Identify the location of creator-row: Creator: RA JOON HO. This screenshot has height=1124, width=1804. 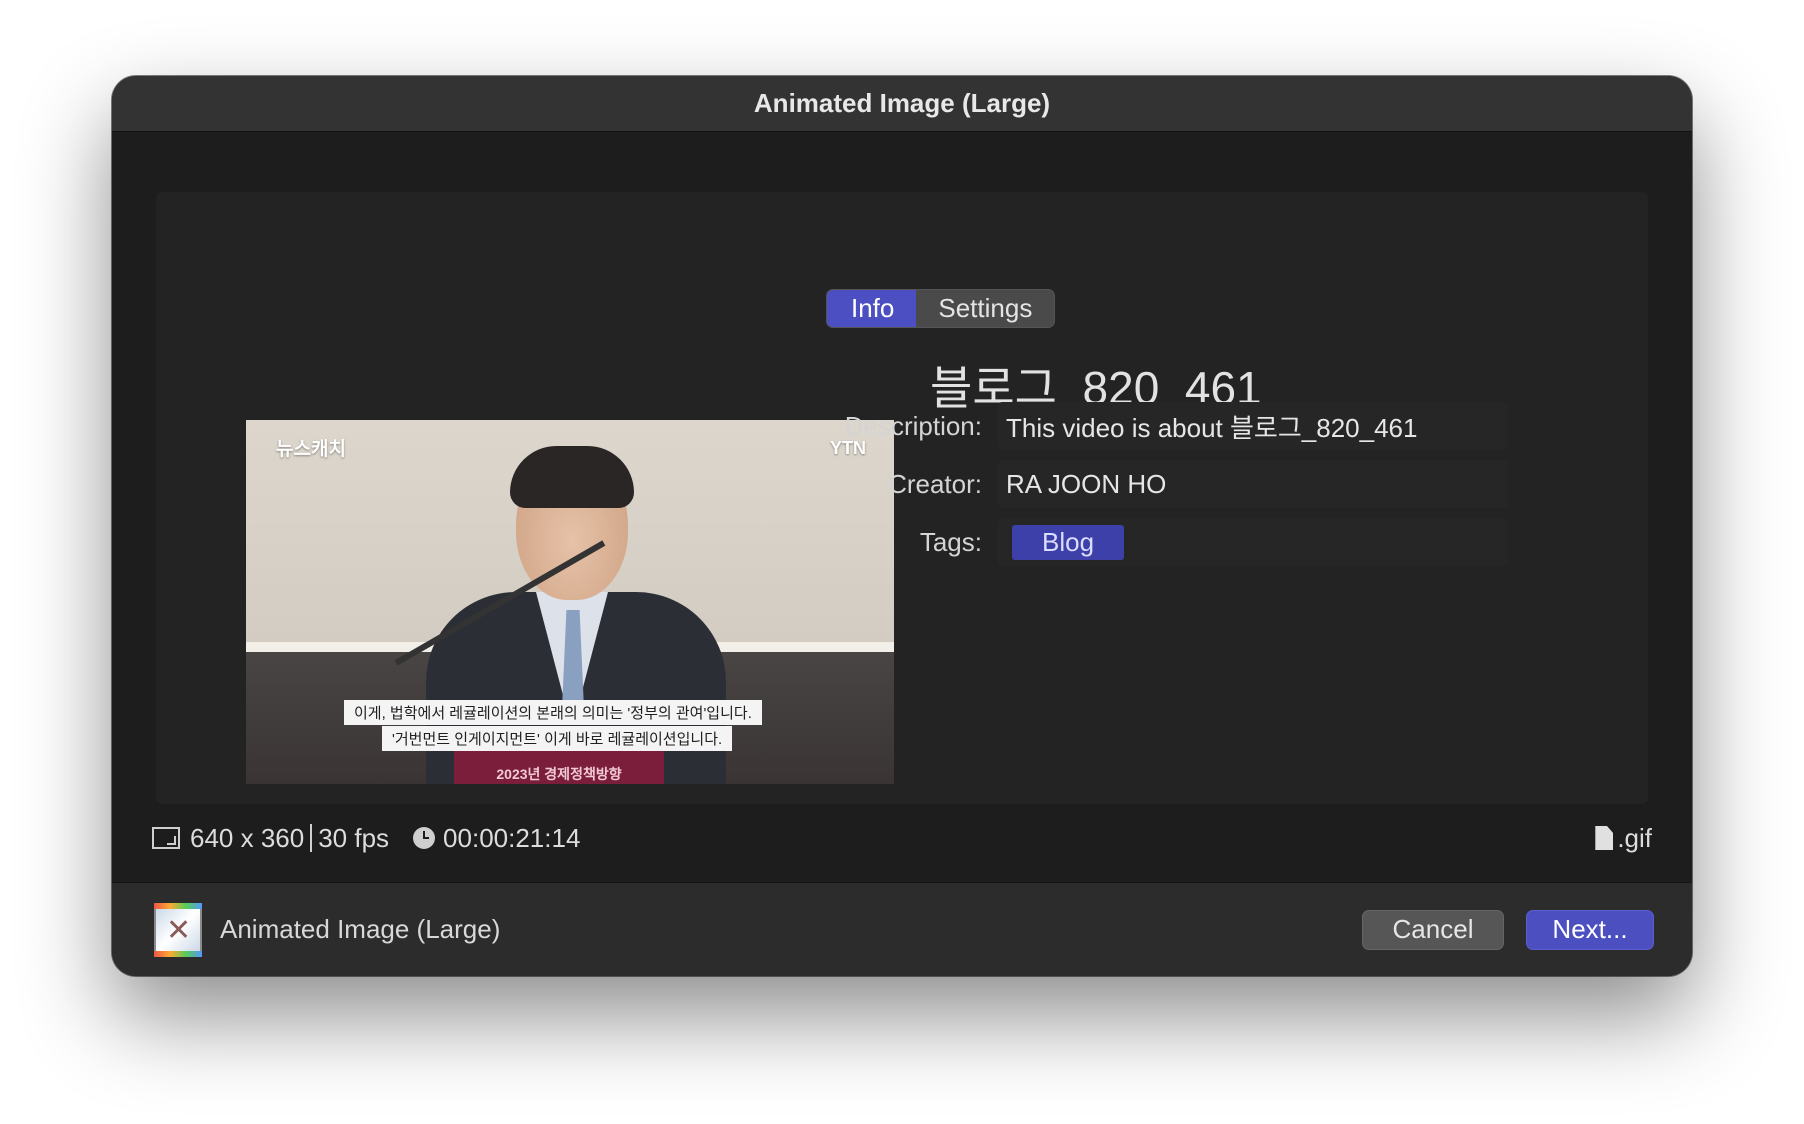
(1153, 484).